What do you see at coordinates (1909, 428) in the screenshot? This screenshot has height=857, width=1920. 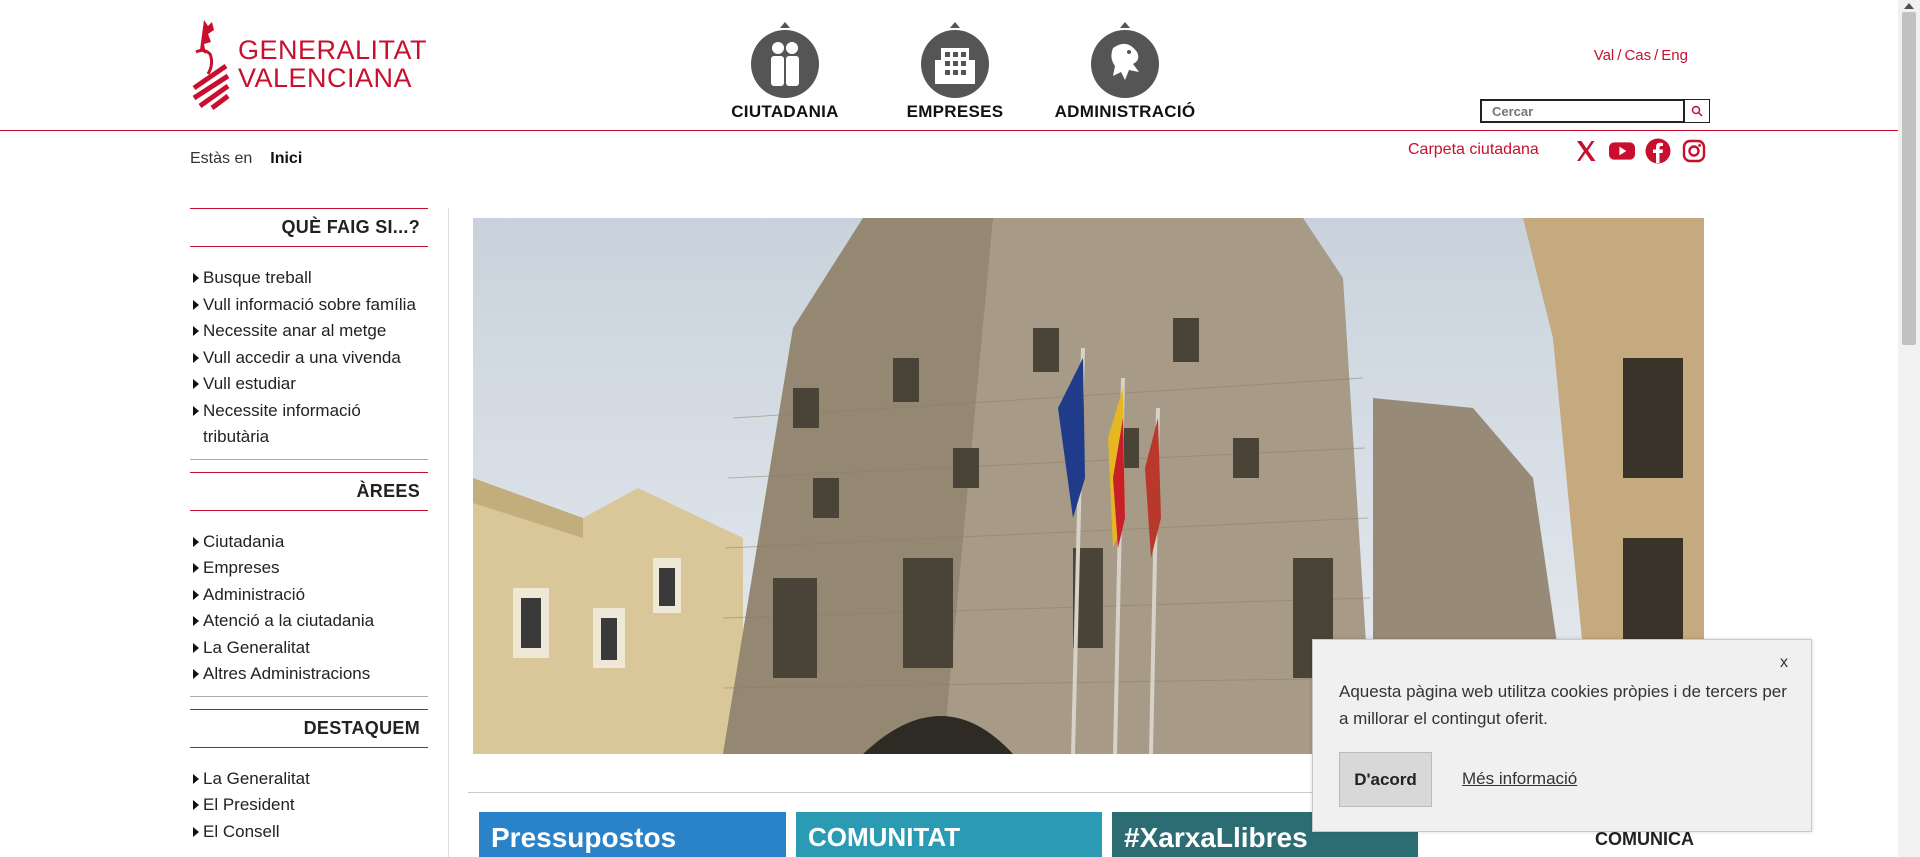 I see `page-scrollbar` at bounding box center [1909, 428].